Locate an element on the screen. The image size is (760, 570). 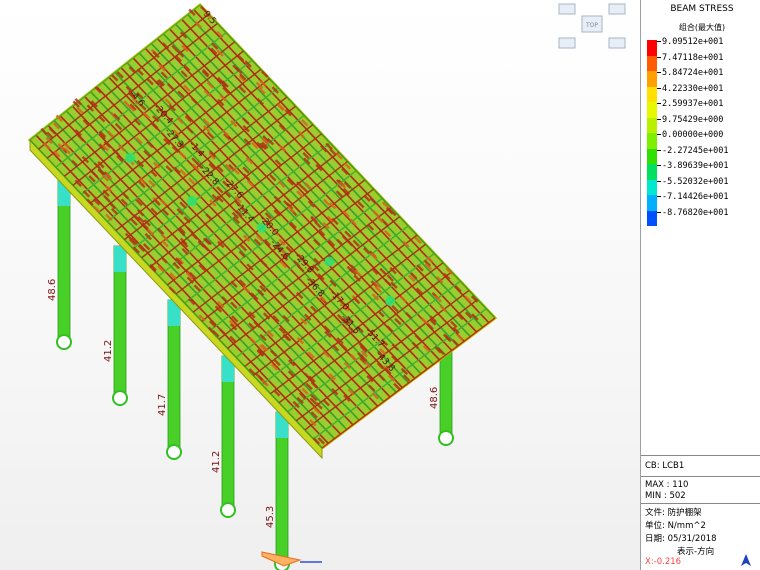
legend-label: 2.59937e+001 is located at coordinates (693, 104).